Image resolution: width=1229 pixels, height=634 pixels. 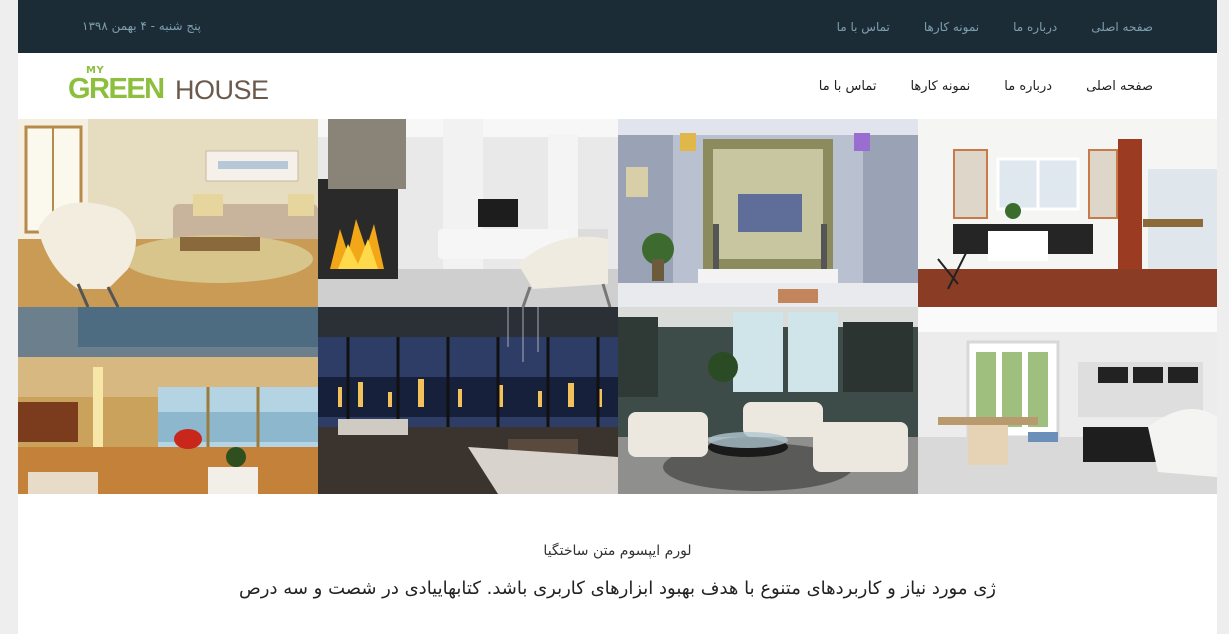 I want to click on nav-contact-link: تماس با ما, so click(x=848, y=86).